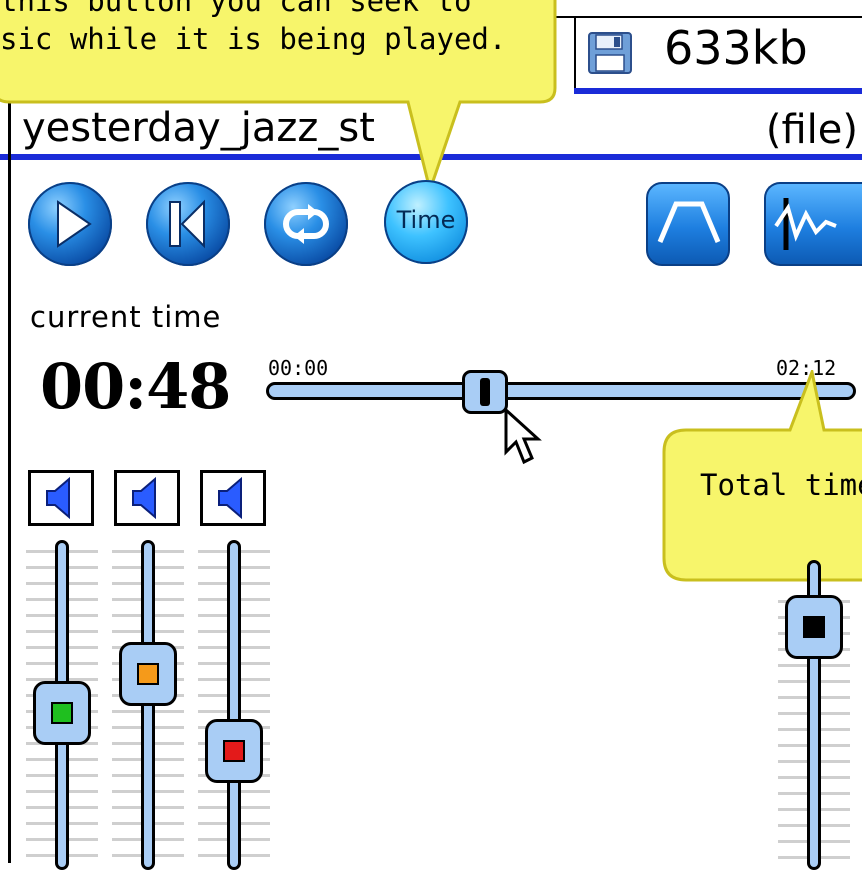 This screenshot has height=870, width=862. I want to click on file-size-underline, so click(718, 91).